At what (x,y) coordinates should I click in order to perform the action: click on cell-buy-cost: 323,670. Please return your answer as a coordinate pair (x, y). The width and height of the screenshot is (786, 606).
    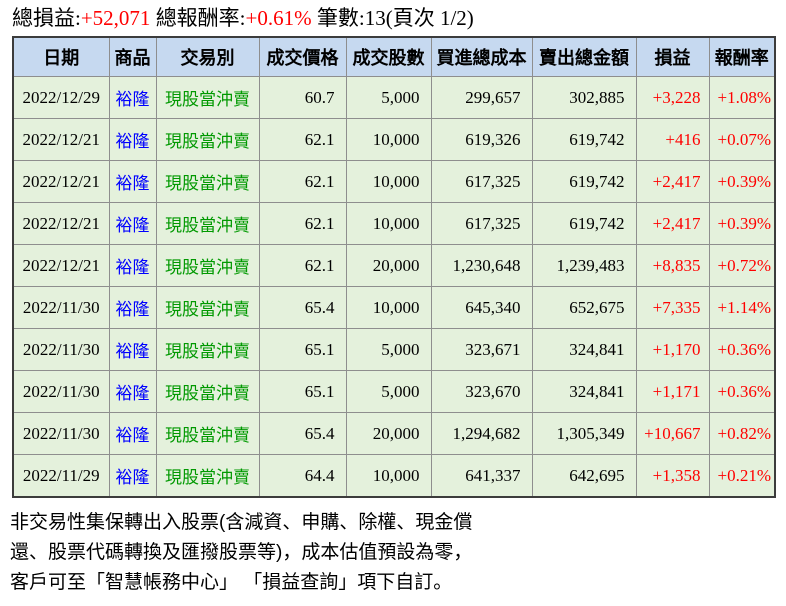
    Looking at the image, I should click on (481, 391).